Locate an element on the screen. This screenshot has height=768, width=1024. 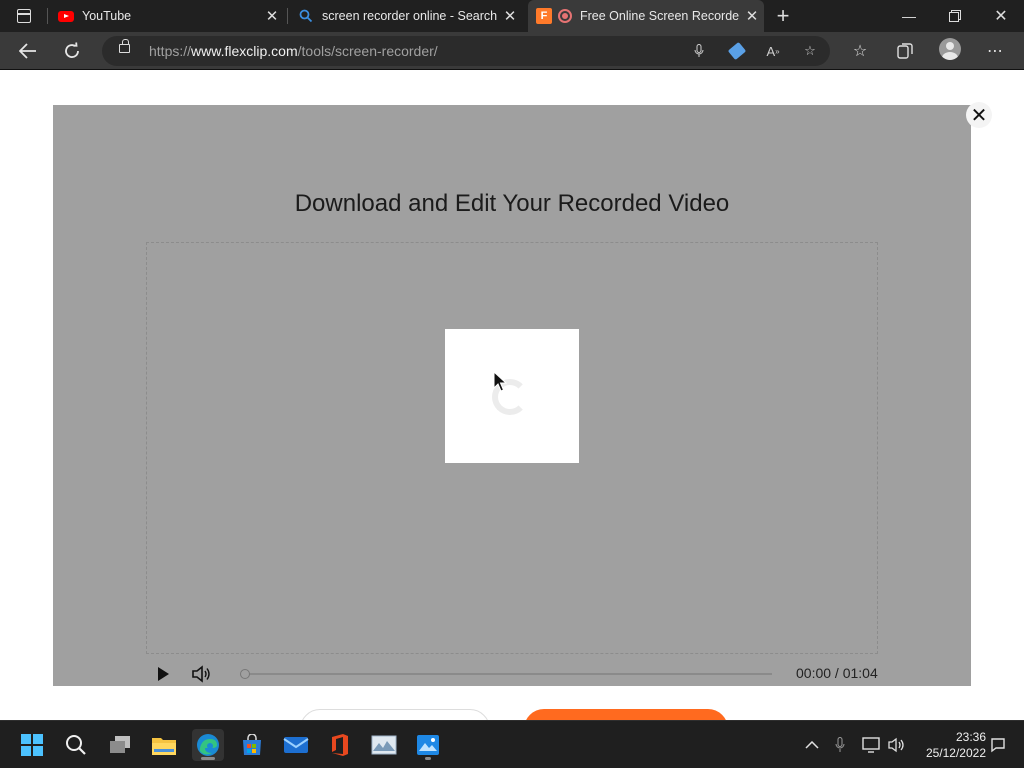
office-button is located at coordinates (340, 745).